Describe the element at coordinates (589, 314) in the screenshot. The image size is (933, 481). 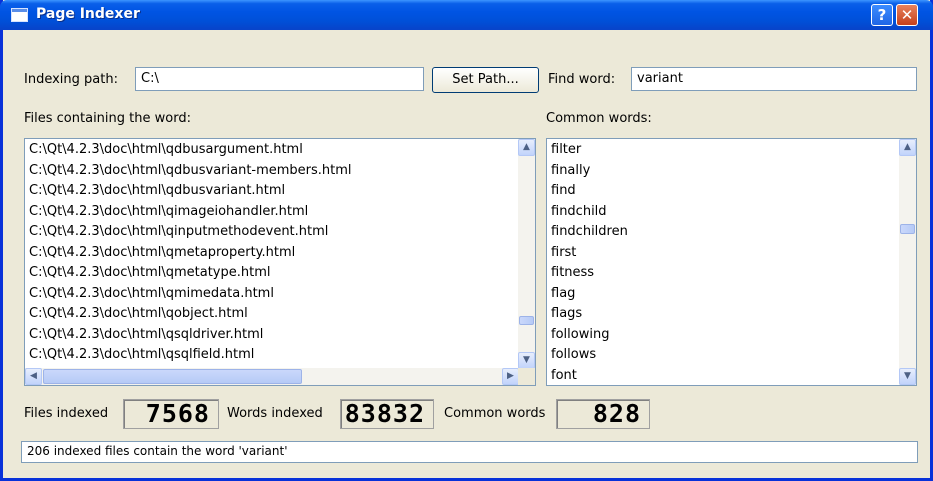
I see `common-word-item: flags` at that location.